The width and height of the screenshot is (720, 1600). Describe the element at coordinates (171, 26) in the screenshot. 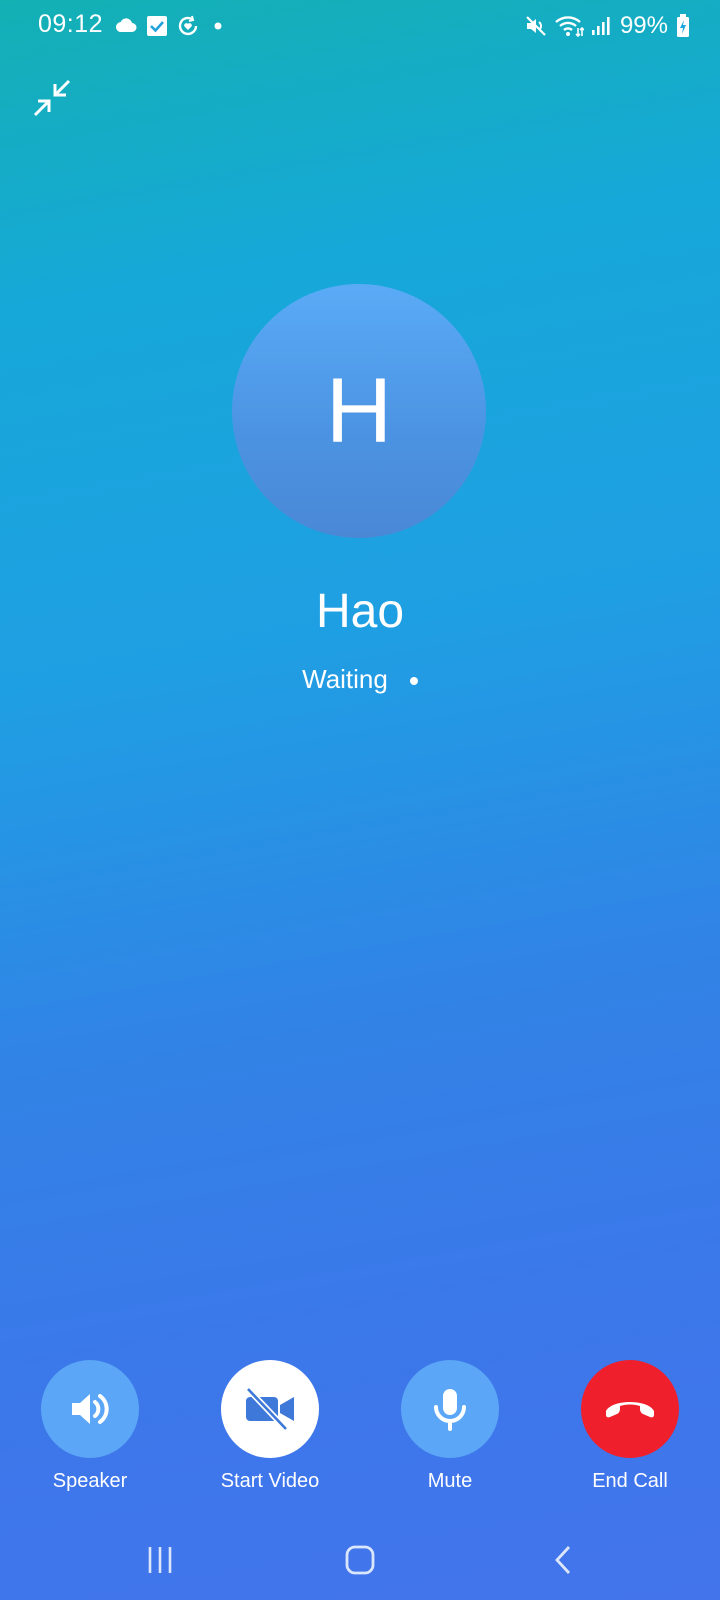

I see `status-icons-left` at that location.